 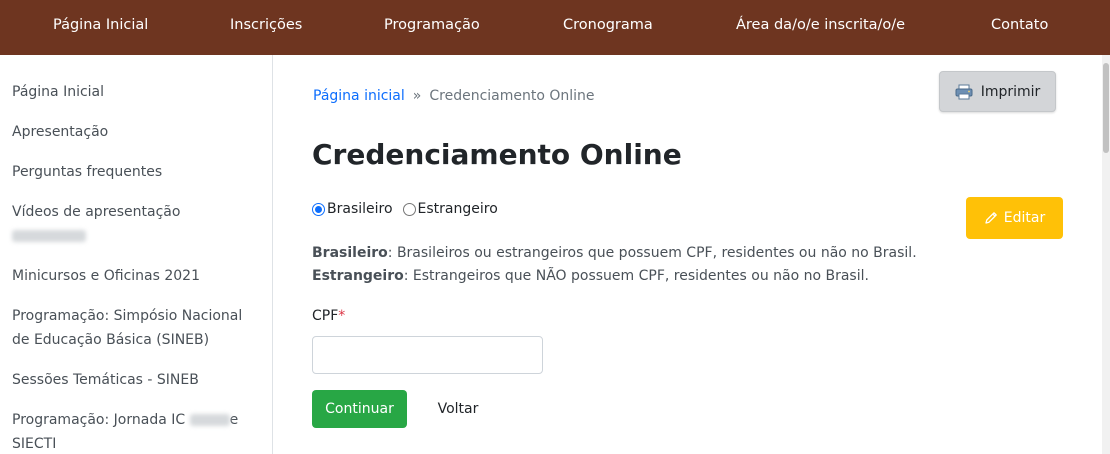 What do you see at coordinates (99, 420) in the screenshot?
I see `sidebar-item-label: Programação: Jornada IC` at bounding box center [99, 420].